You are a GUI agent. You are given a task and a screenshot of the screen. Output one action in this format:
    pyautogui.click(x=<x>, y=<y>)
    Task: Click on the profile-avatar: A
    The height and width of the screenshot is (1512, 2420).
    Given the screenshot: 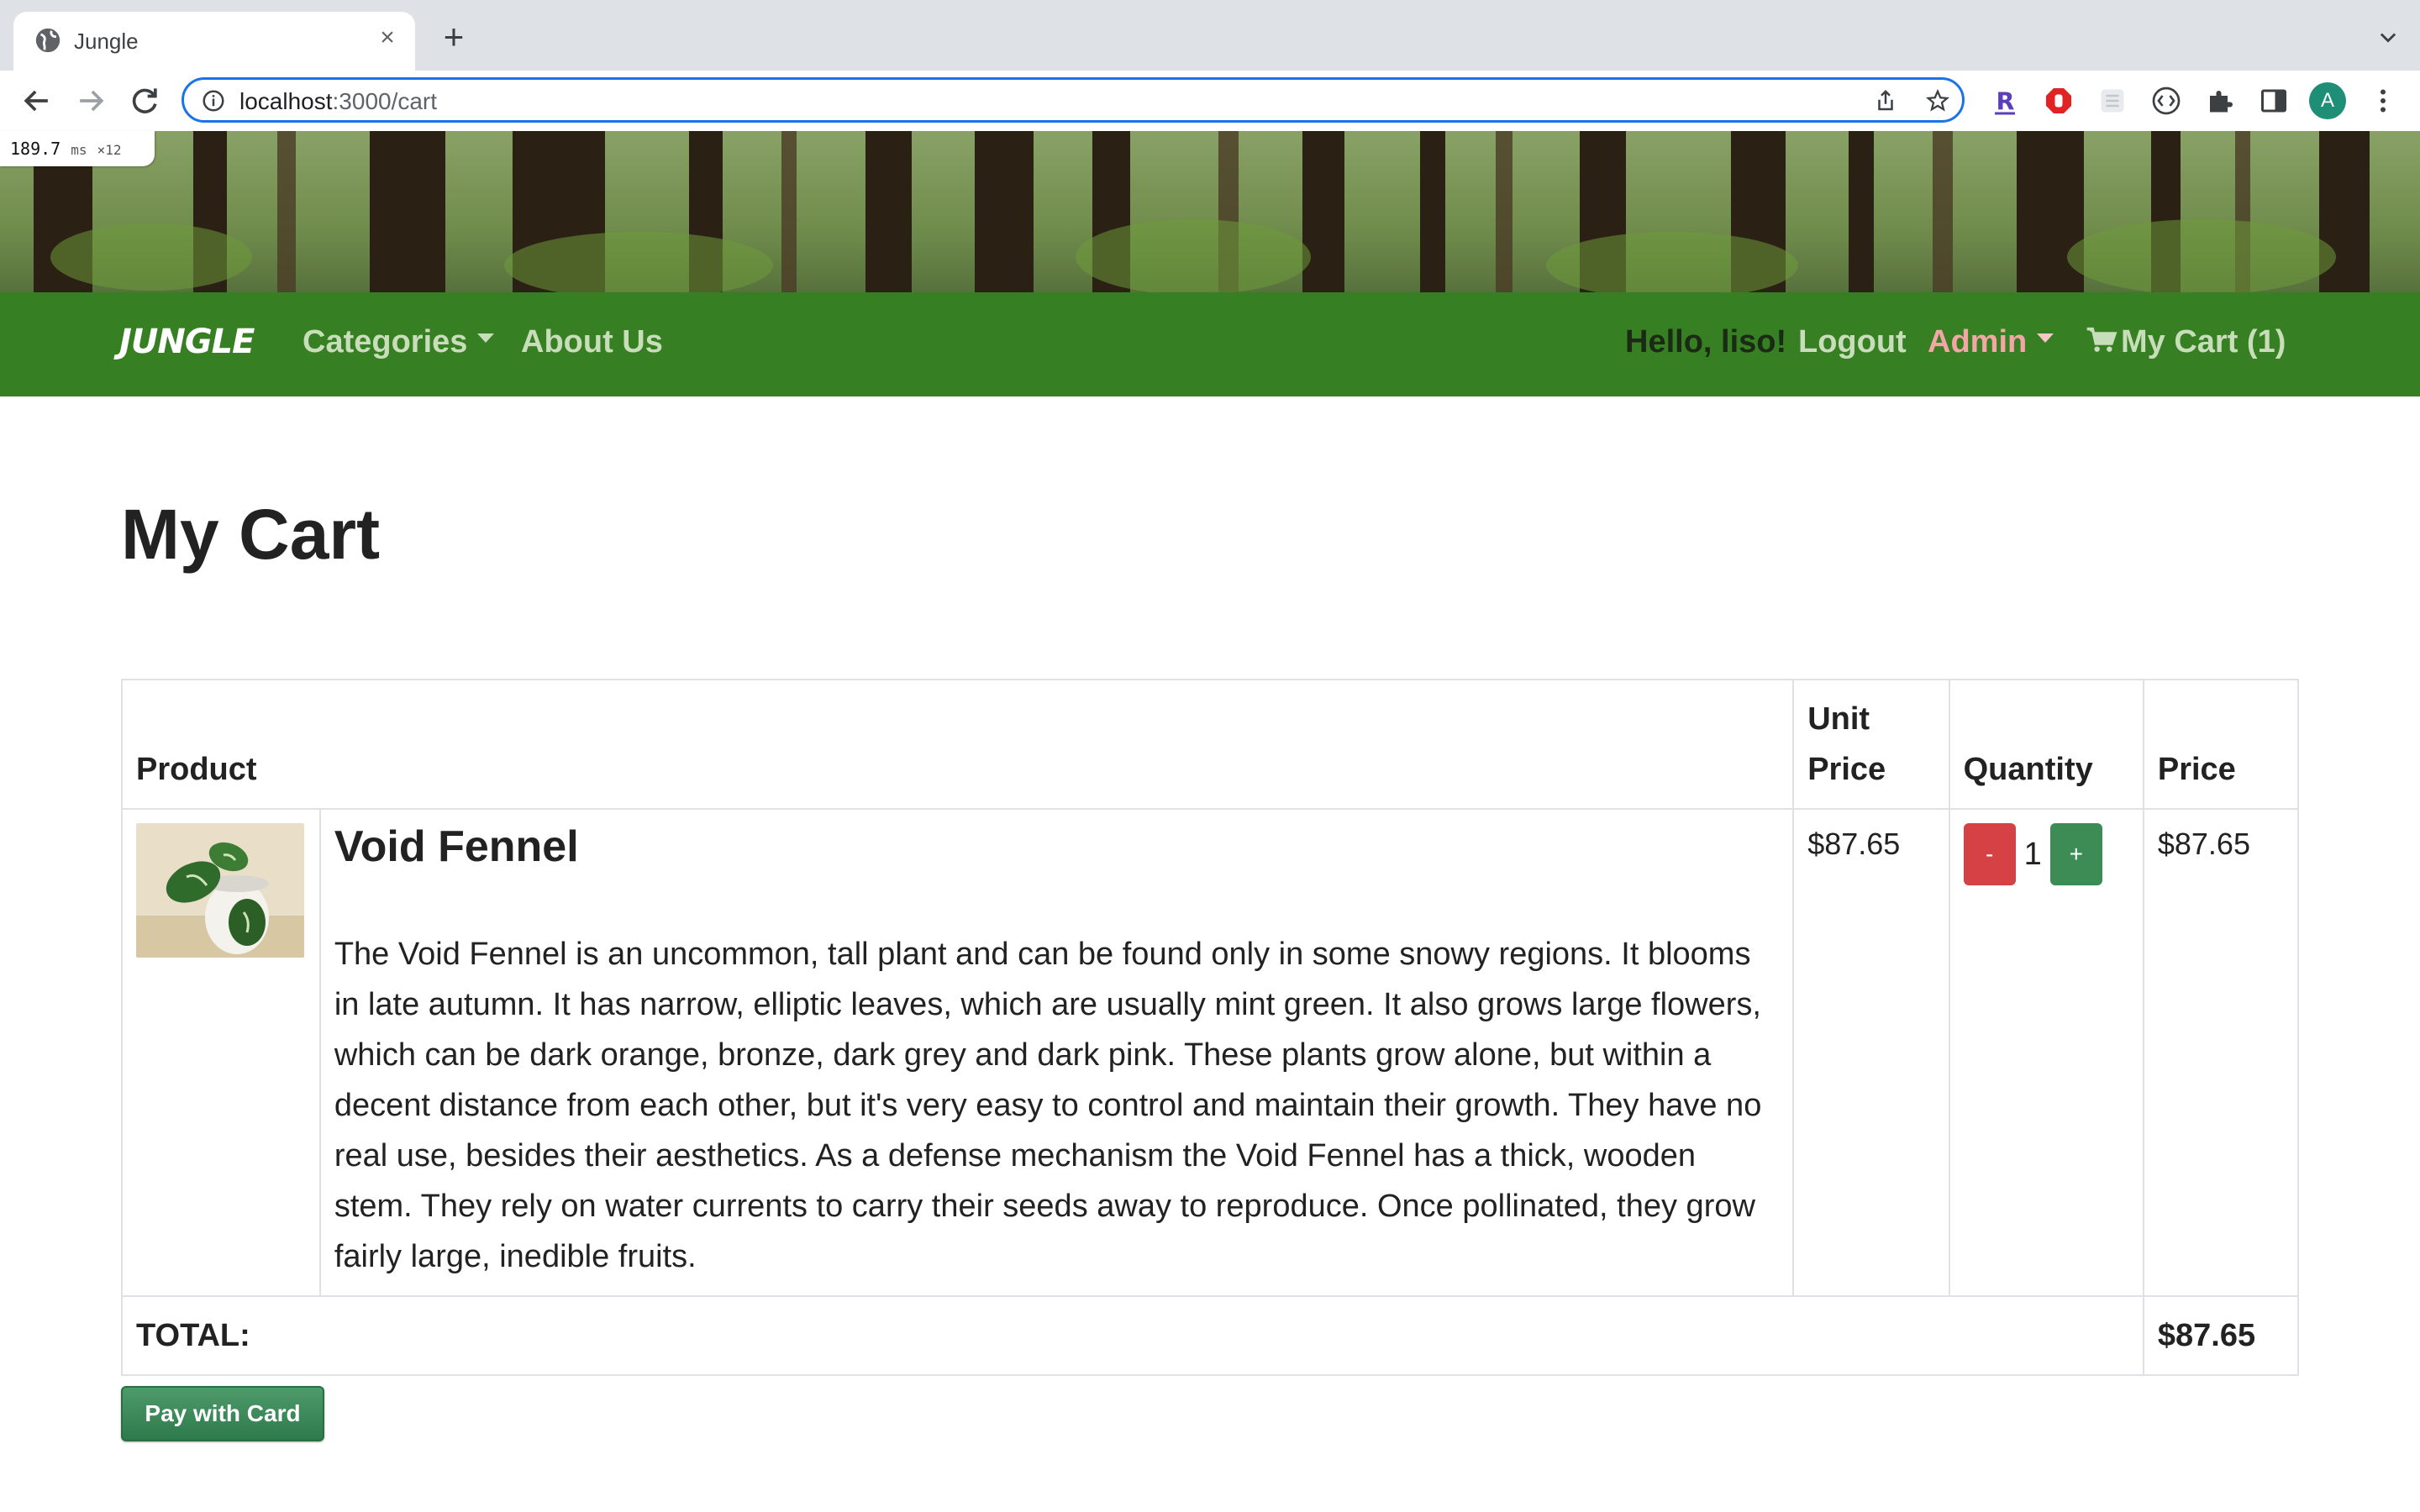 What is the action you would take?
    pyautogui.click(x=2328, y=100)
    